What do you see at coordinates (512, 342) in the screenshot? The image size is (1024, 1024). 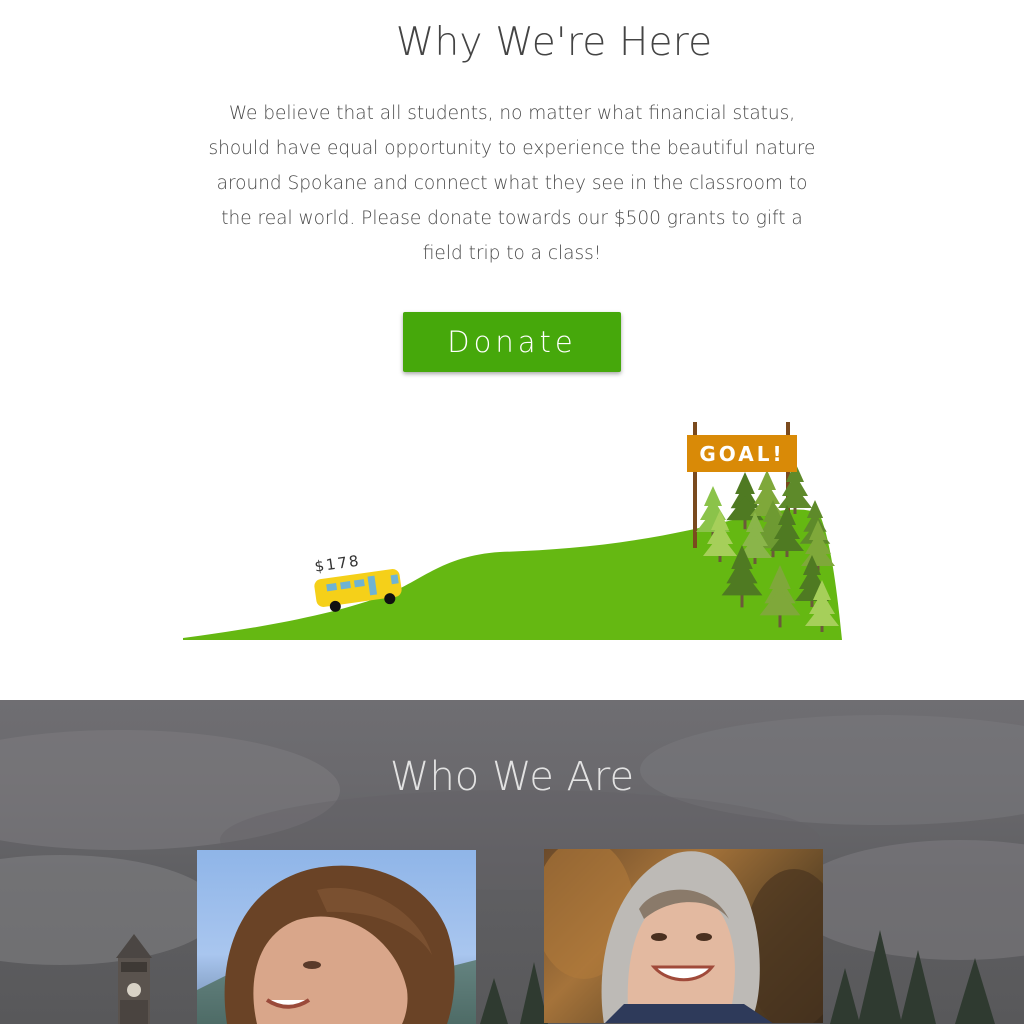 I see `donate-button: Donate` at bounding box center [512, 342].